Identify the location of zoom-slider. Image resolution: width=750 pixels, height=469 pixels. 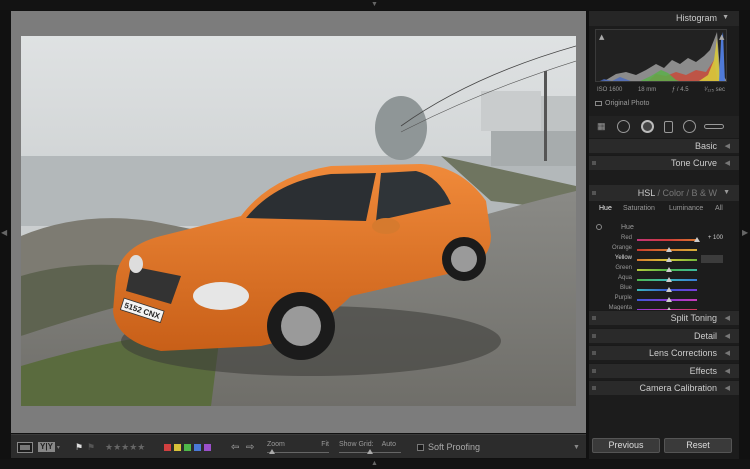
(298, 451).